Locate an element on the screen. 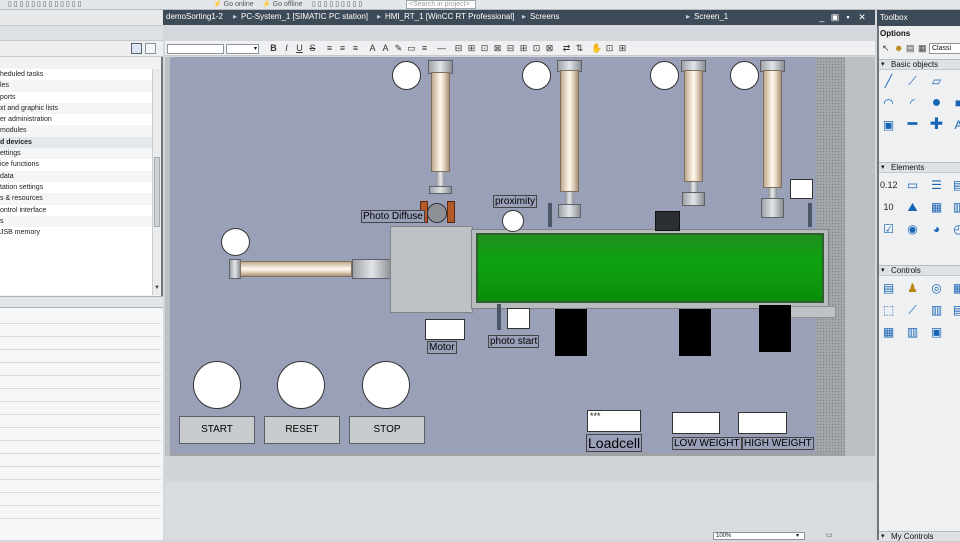  format-toolbar-icon: I is located at coordinates (286, 48).